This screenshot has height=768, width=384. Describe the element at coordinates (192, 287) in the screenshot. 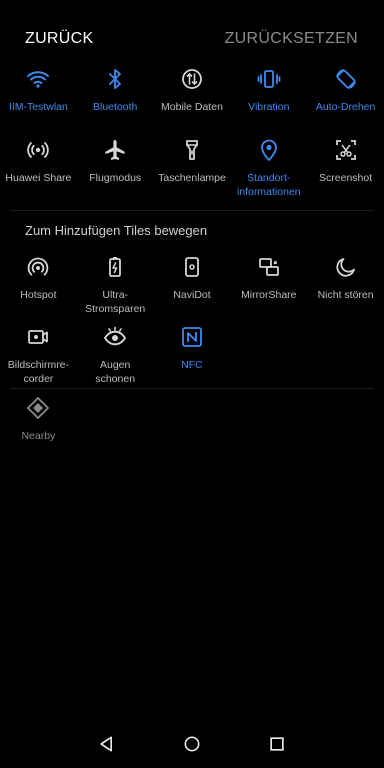

I see `tile-navidot: NaviDot` at that location.